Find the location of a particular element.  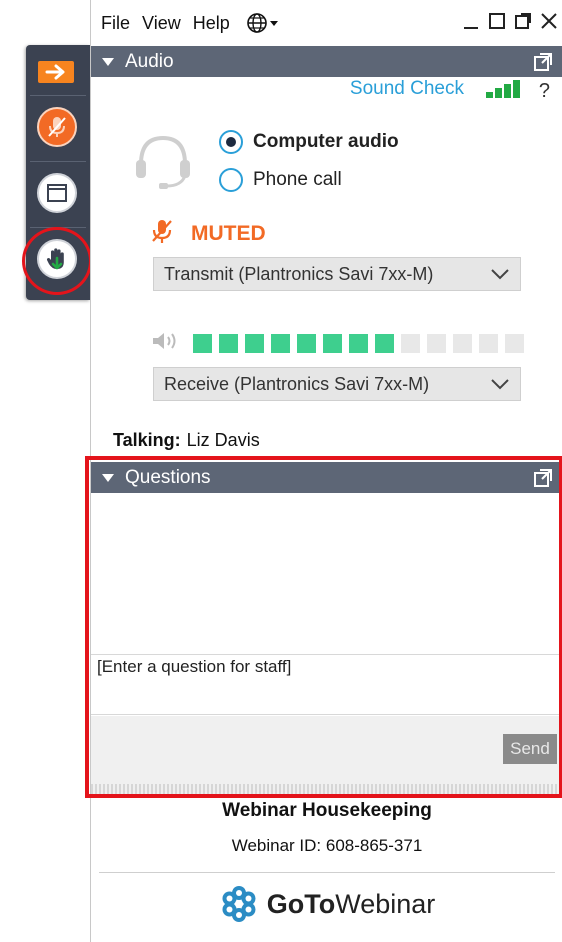

radio-phone-call: Phone call is located at coordinates (280, 180).